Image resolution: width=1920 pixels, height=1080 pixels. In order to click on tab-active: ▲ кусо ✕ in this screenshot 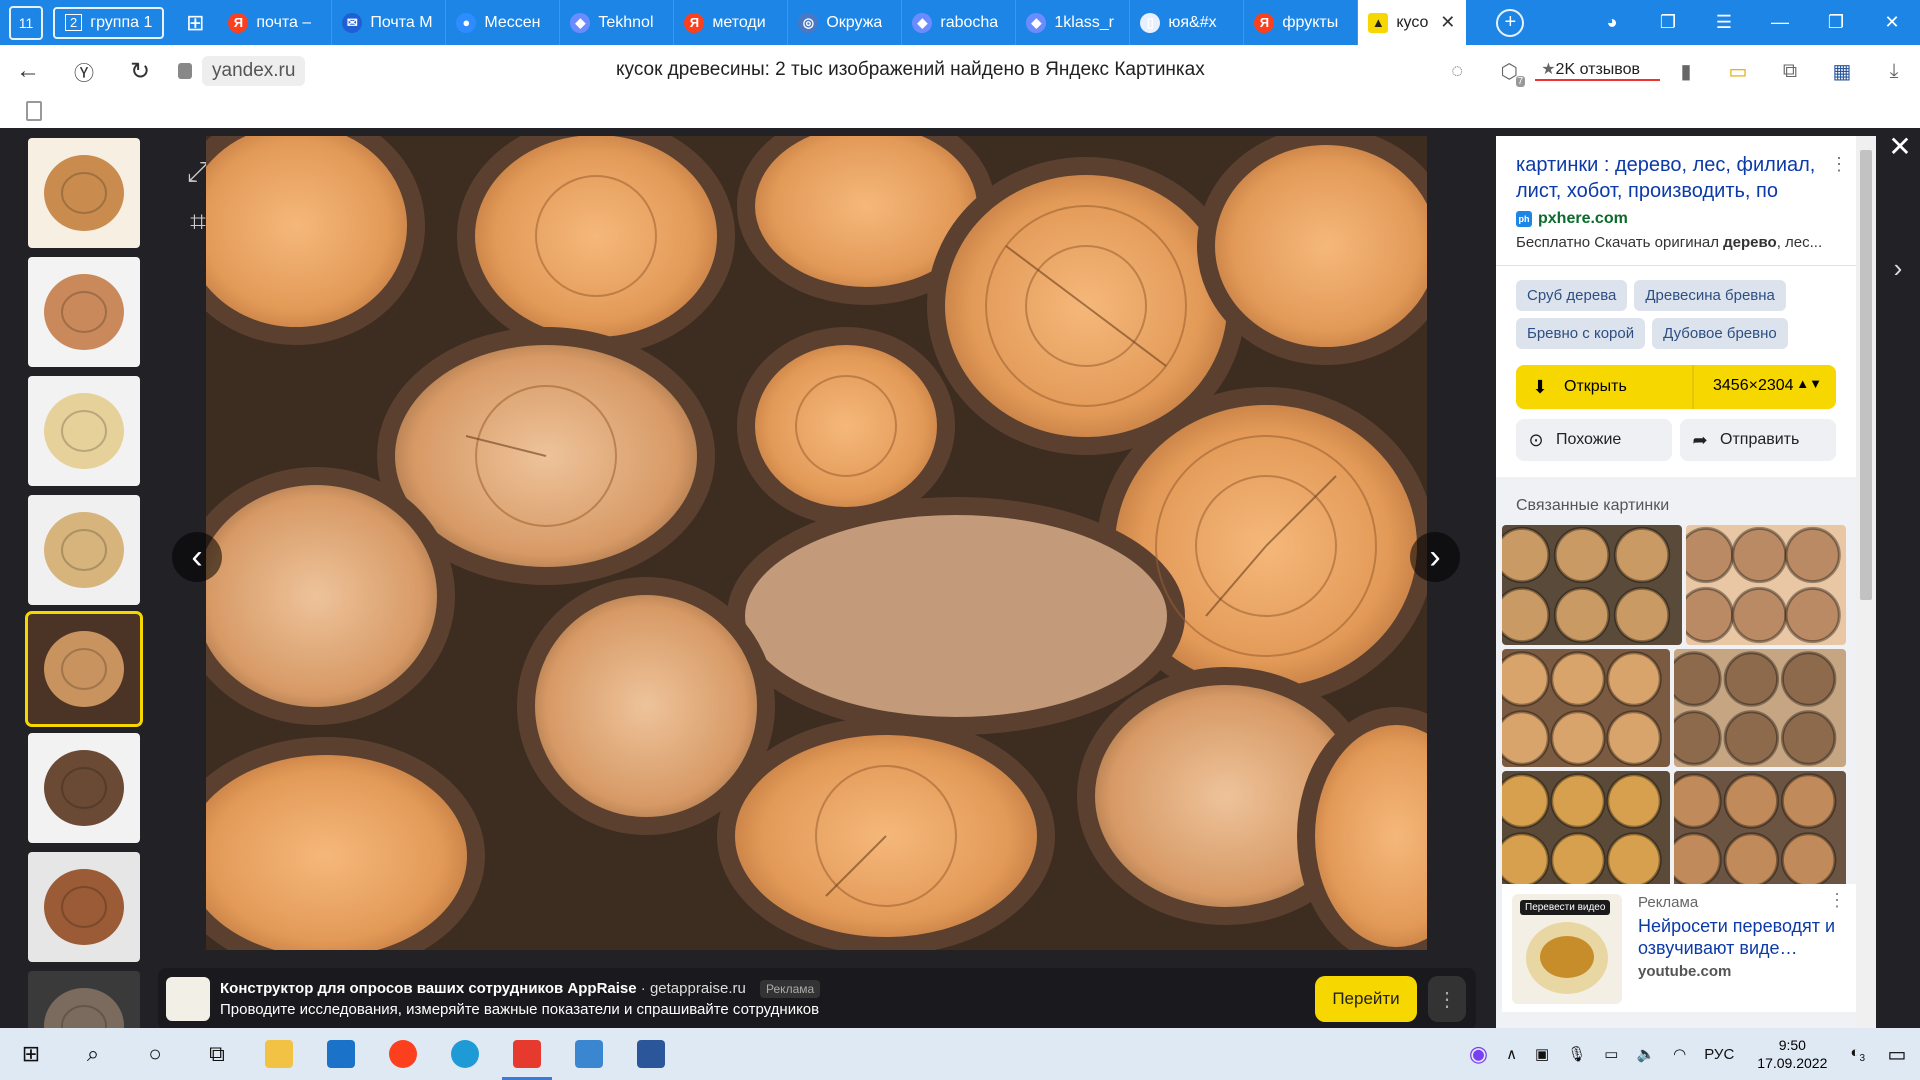, I will do `click(1412, 22)`.